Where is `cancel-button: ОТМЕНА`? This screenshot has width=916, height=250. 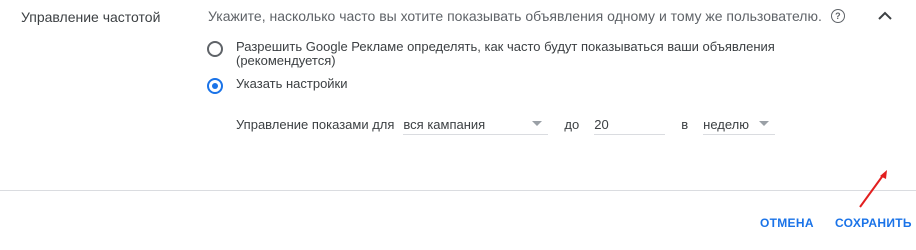
cancel-button: ОТМЕНА is located at coordinates (787, 223).